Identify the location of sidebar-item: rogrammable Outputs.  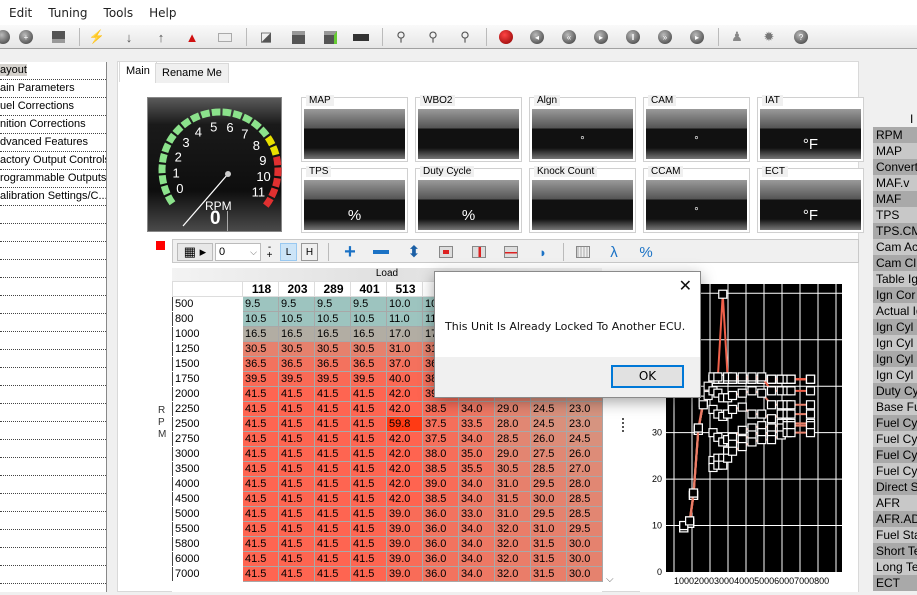
(53, 179).